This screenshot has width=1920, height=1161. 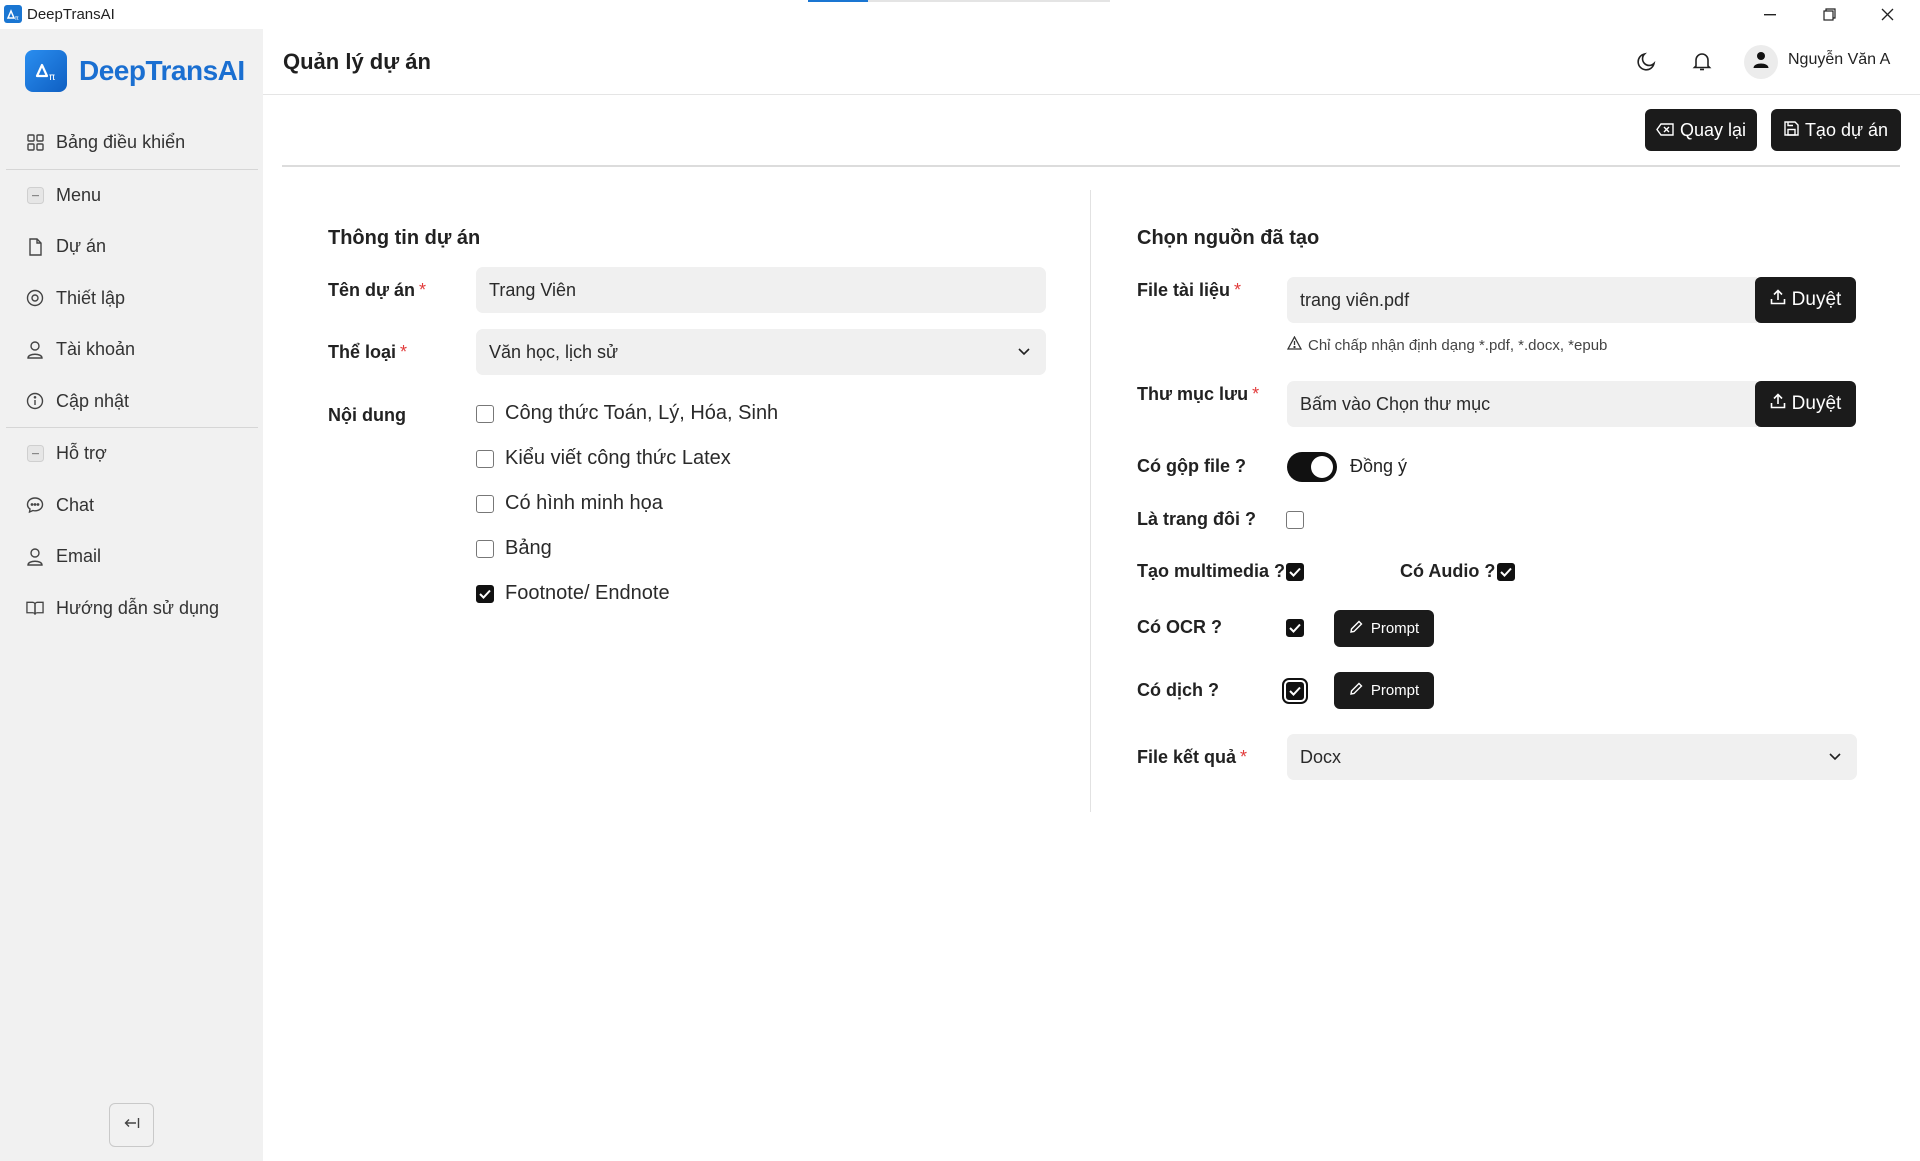 I want to click on content-option-footnote: Footnote/ Endnote, so click(x=573, y=593).